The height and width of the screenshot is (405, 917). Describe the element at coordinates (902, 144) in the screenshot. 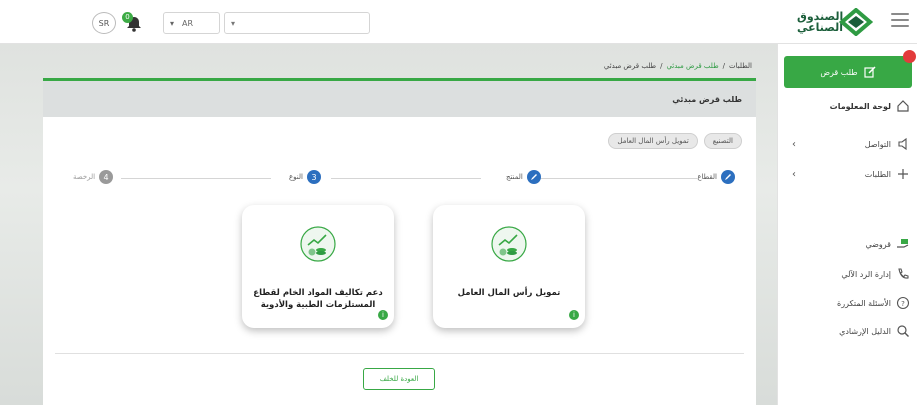

I see `megaphone-icon` at that location.